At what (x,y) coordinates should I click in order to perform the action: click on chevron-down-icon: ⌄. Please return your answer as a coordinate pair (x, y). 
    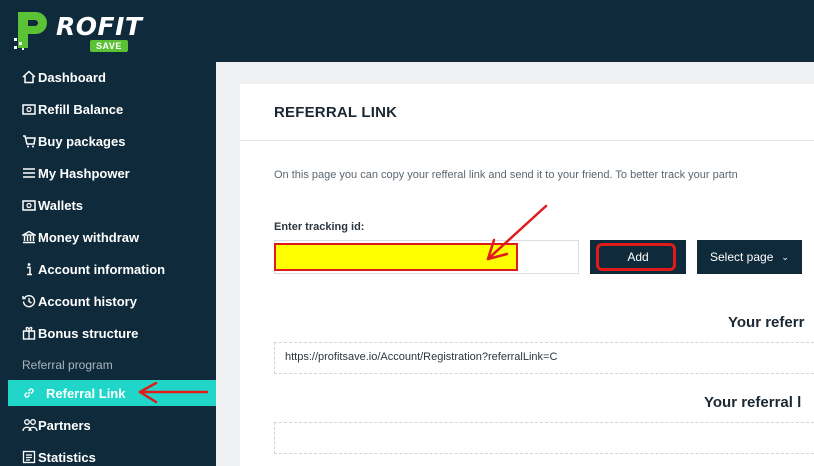
    Looking at the image, I should click on (785, 256).